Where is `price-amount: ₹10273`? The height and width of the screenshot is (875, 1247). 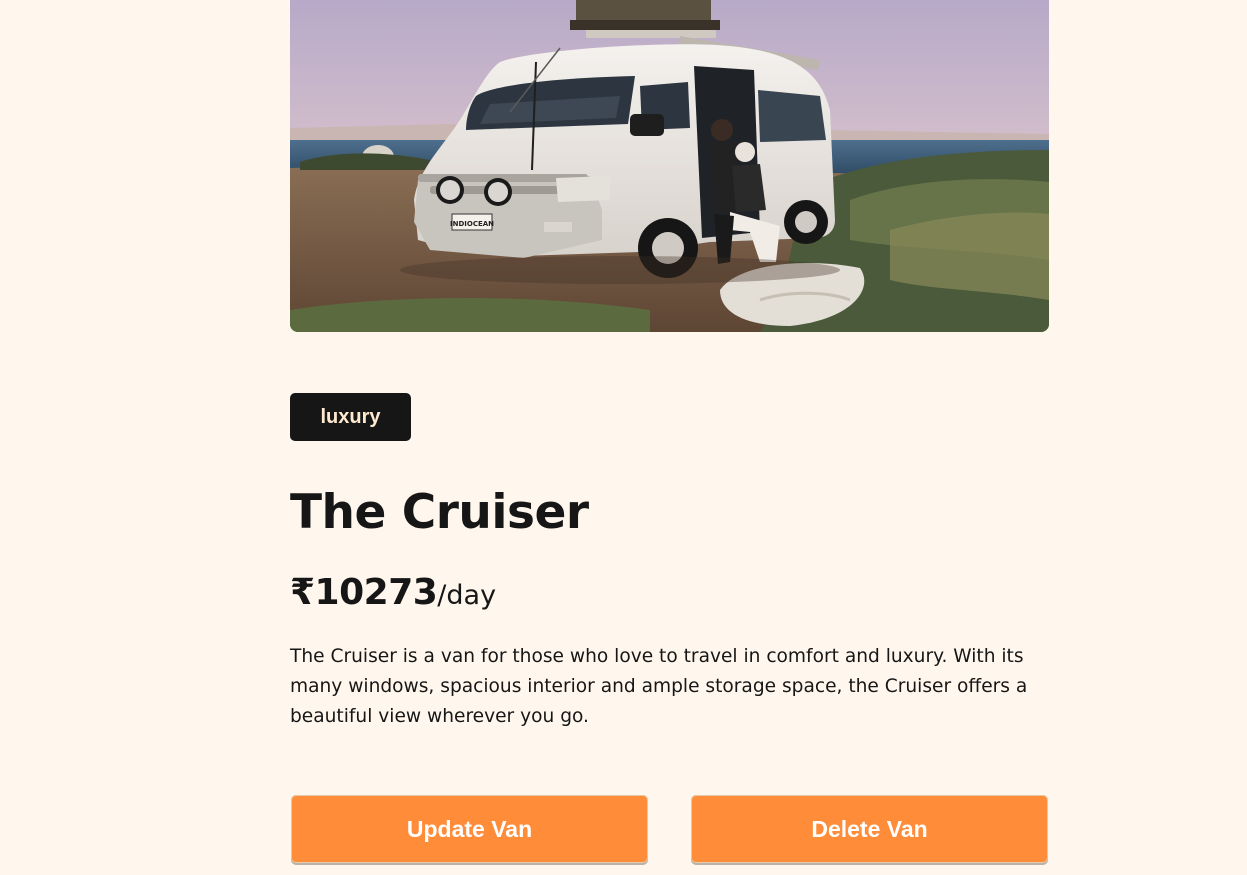
price-amount: ₹10273 is located at coordinates (364, 592).